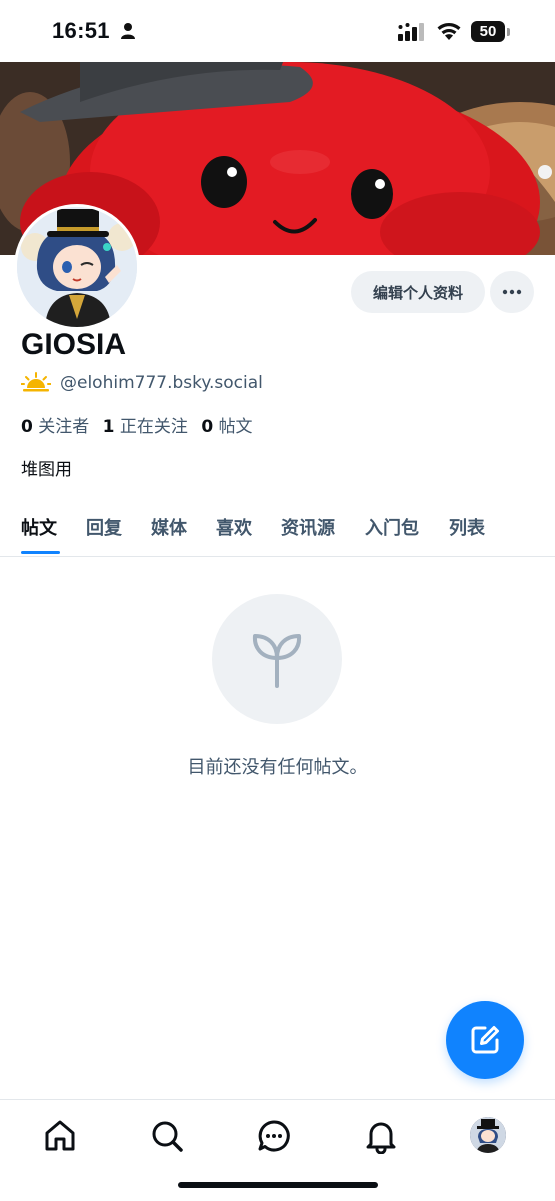 The width and height of the screenshot is (555, 1201). Describe the element at coordinates (27, 427) in the screenshot. I see `followers-count: 0` at that location.